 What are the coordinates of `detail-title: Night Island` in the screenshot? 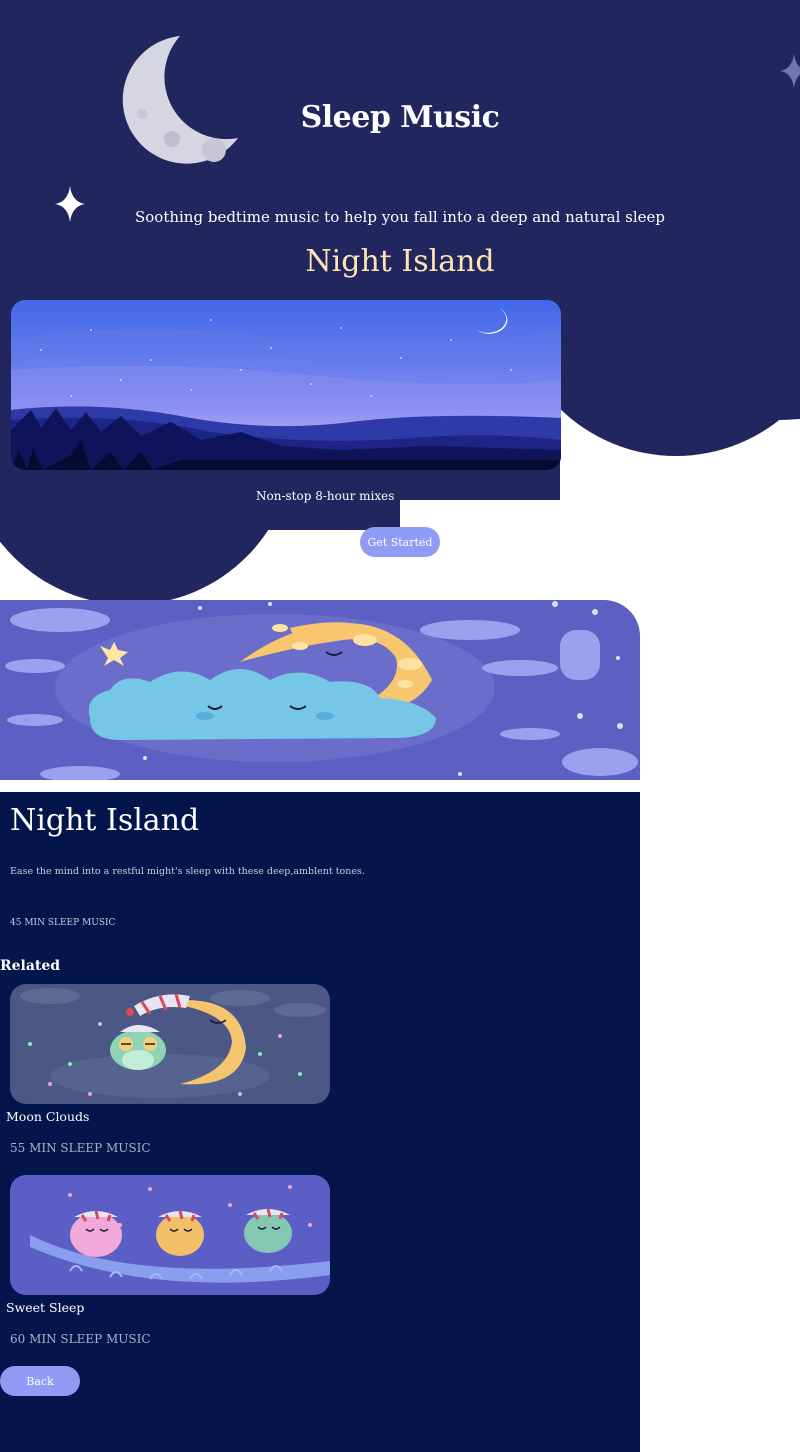 It's located at (105, 820).